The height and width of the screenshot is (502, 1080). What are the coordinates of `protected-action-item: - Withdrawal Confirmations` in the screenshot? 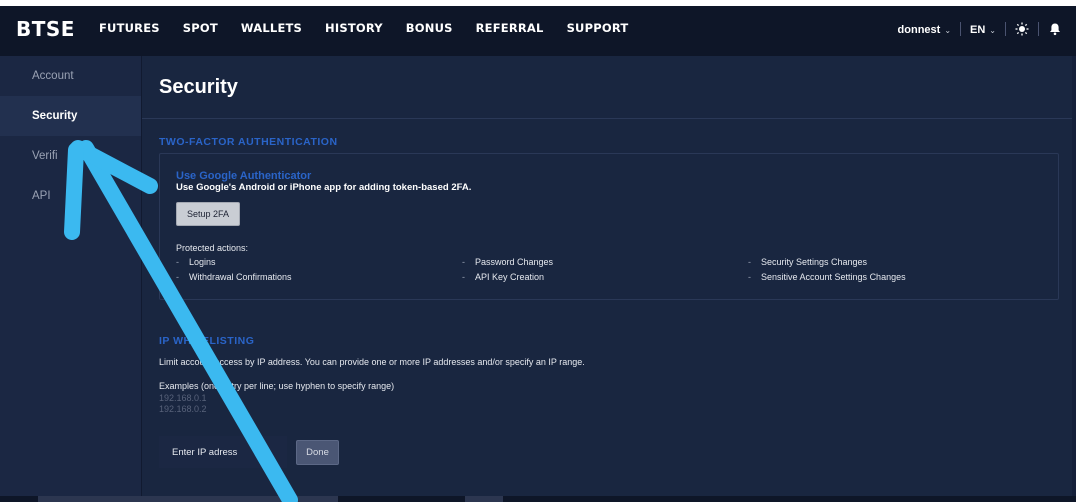 It's located at (234, 277).